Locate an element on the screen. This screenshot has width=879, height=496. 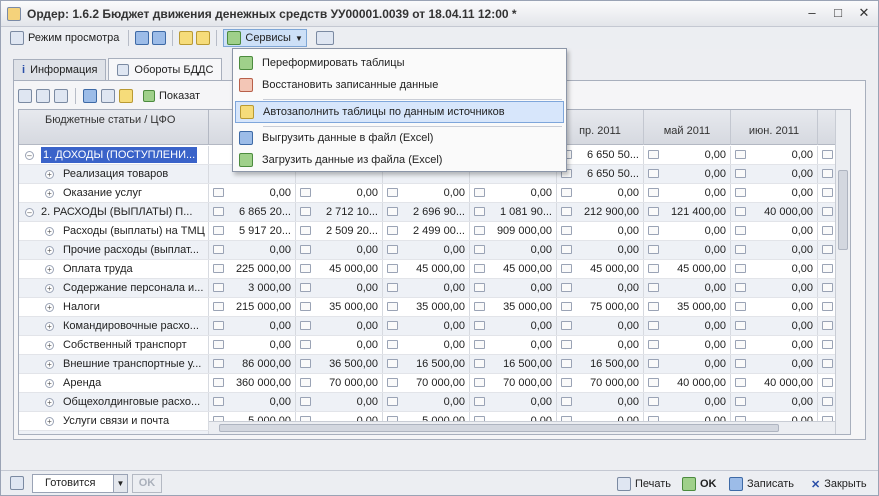
document-up-icon is located at coordinates (186, 38).